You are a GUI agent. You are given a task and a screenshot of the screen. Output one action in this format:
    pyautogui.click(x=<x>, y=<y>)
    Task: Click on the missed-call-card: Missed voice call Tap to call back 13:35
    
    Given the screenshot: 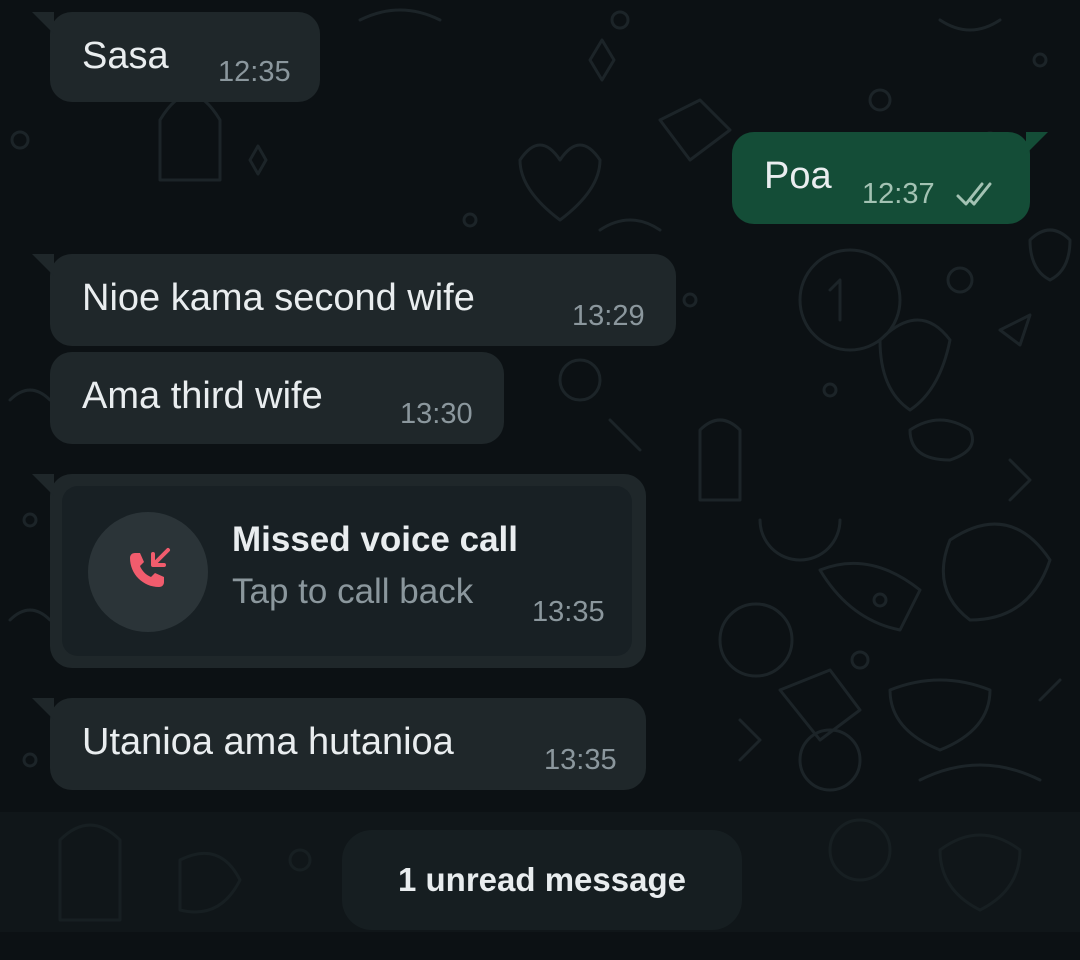 What is the action you would take?
    pyautogui.click(x=347, y=571)
    